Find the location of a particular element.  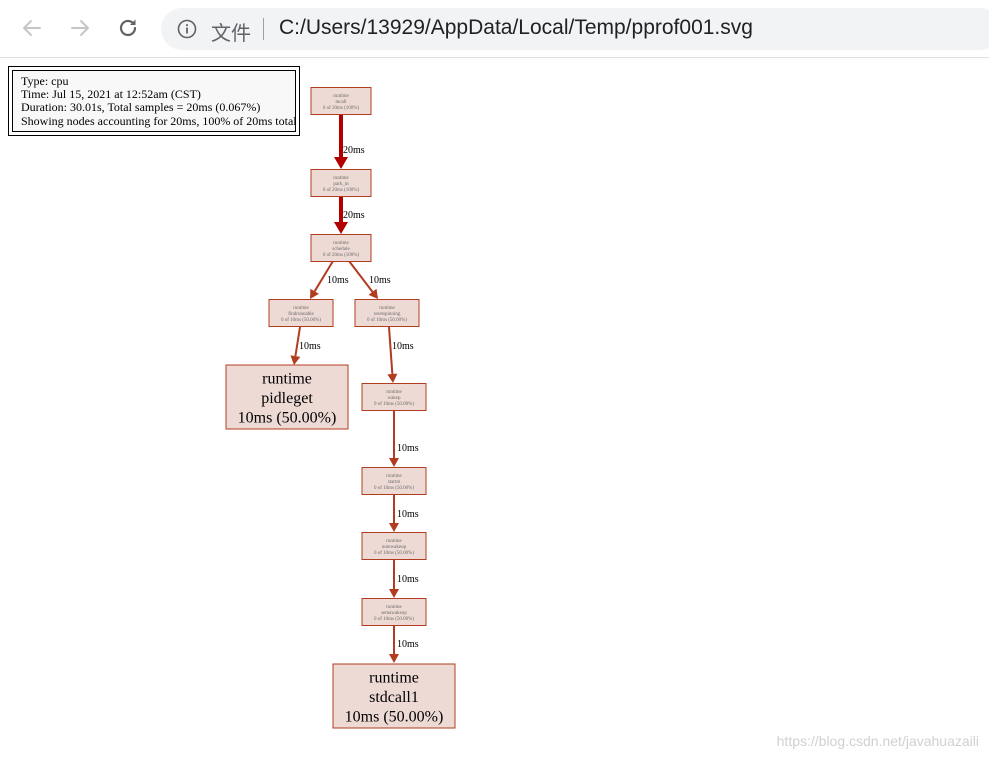

node-mcall: runtimemcall0 of 20ms (100%) is located at coordinates (341, 101).